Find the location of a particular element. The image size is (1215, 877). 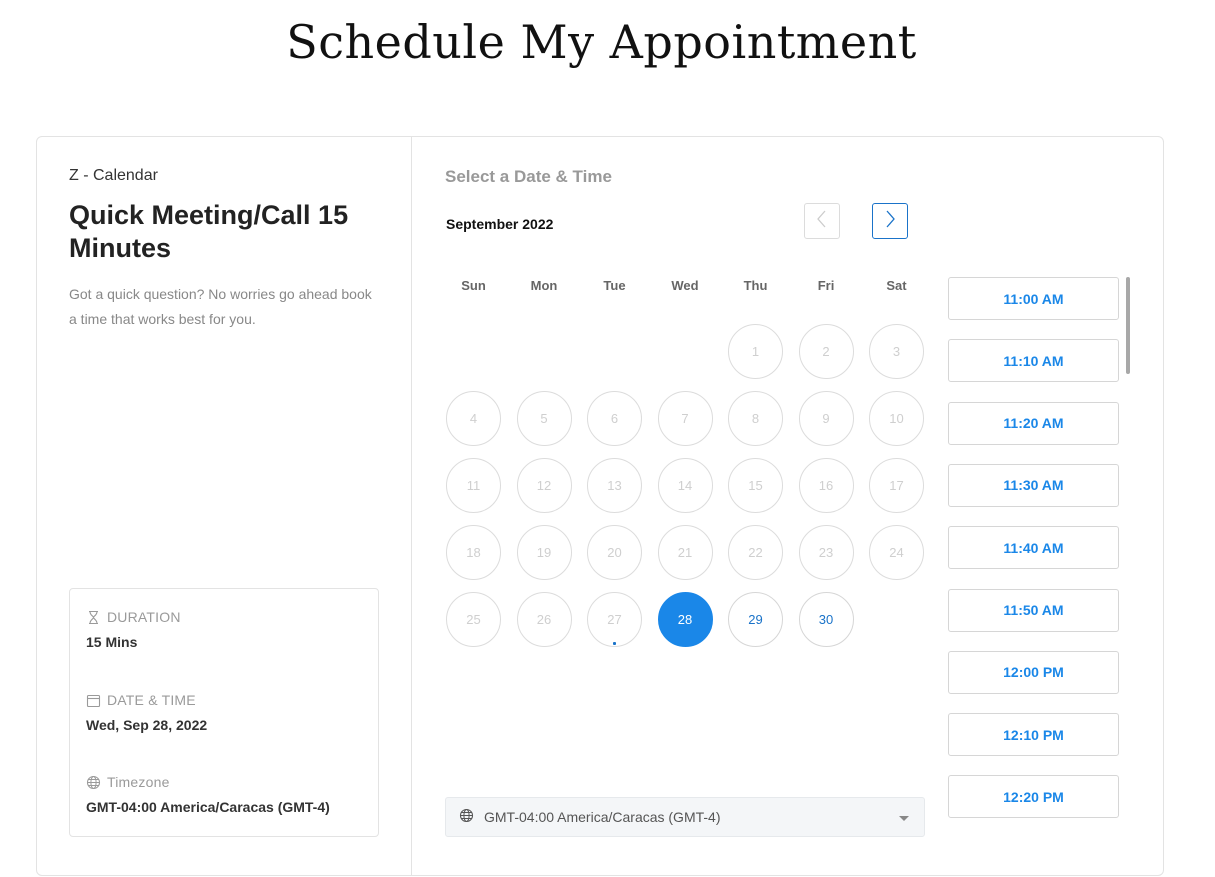

timezone-select: GMT-04:00 America/Caracas (GMT-4) is located at coordinates (685, 817).